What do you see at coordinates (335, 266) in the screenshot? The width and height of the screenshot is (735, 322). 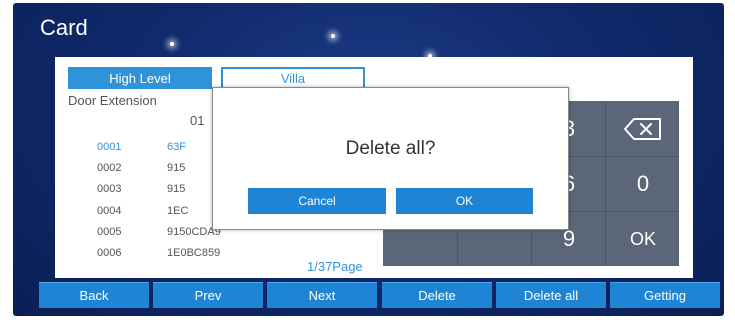 I see `page-indicator: 1/37Page` at bounding box center [335, 266].